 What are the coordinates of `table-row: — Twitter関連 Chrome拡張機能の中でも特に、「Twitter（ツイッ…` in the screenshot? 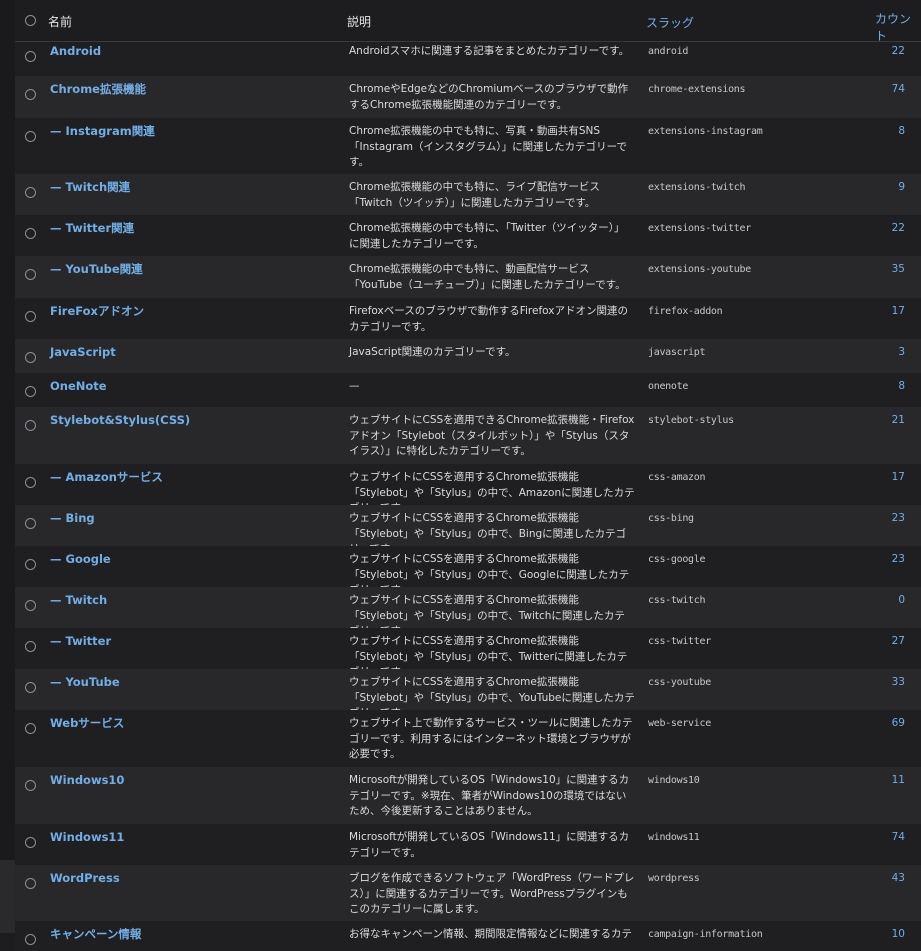 It's located at (468, 235).